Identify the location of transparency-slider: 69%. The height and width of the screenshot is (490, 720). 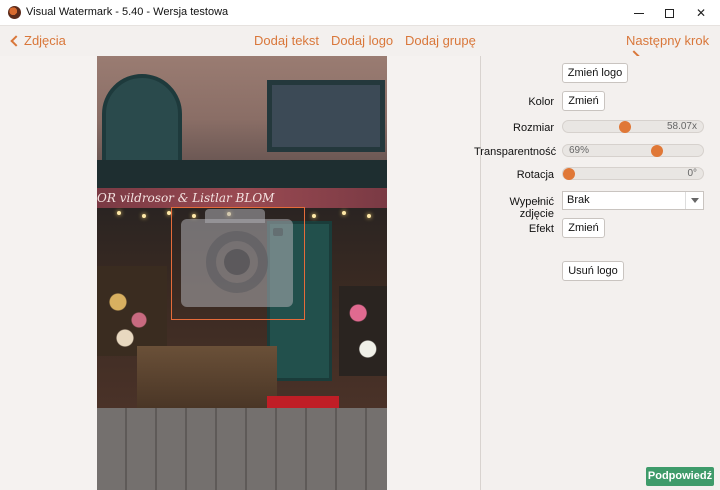
(633, 150).